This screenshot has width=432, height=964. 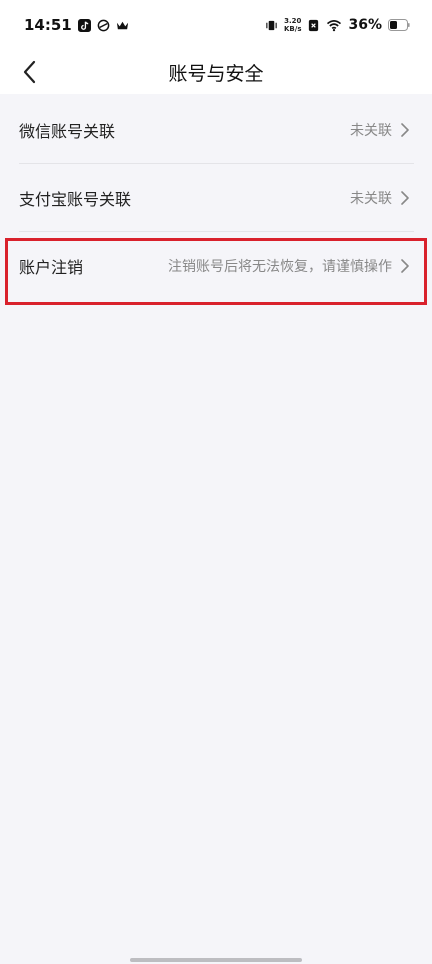 I want to click on wechat-link-row: 微信账号关联 未关联, so click(x=216, y=130).